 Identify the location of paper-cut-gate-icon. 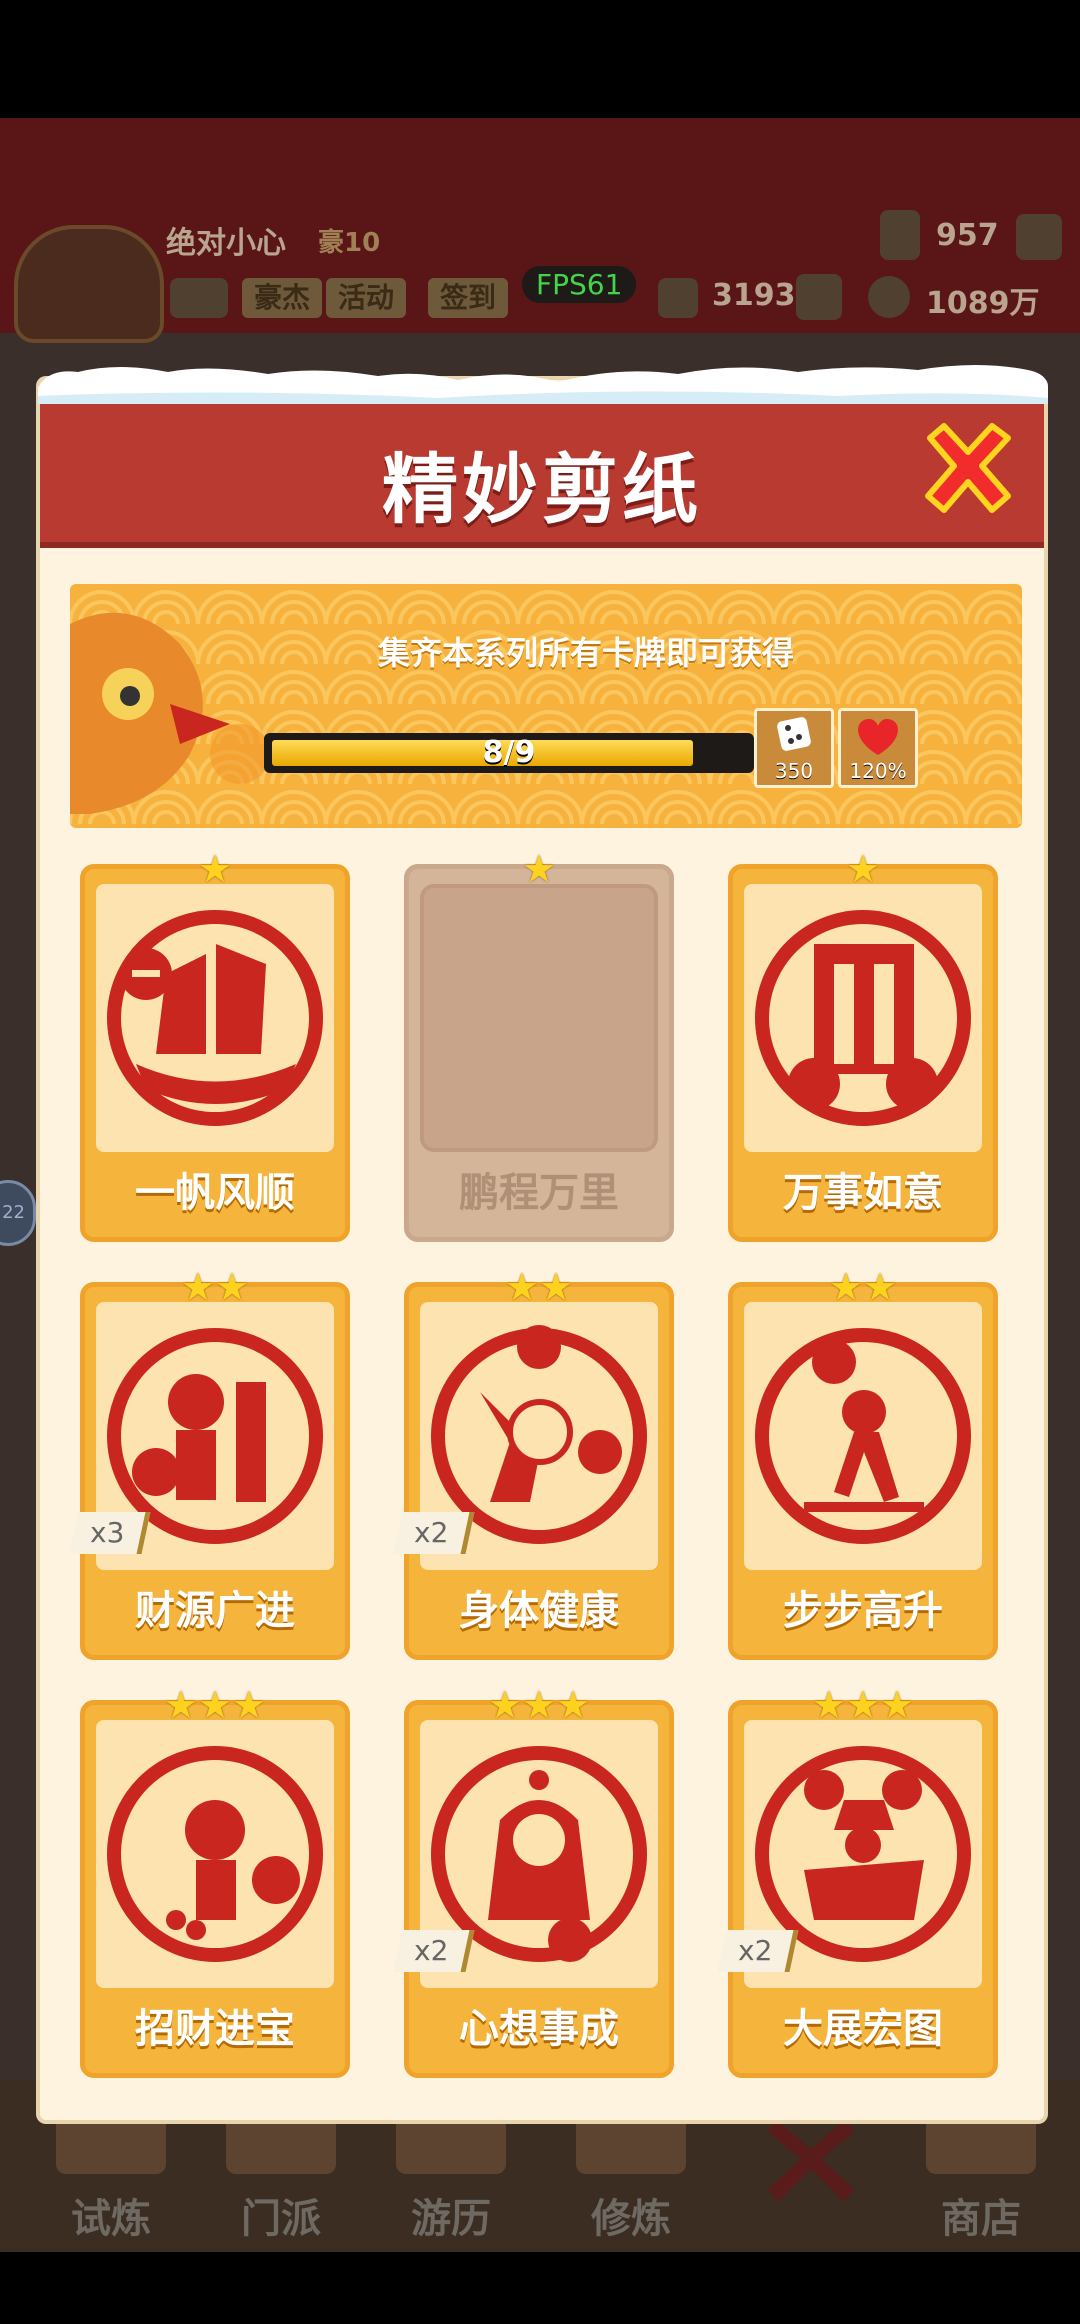
(863, 1018).